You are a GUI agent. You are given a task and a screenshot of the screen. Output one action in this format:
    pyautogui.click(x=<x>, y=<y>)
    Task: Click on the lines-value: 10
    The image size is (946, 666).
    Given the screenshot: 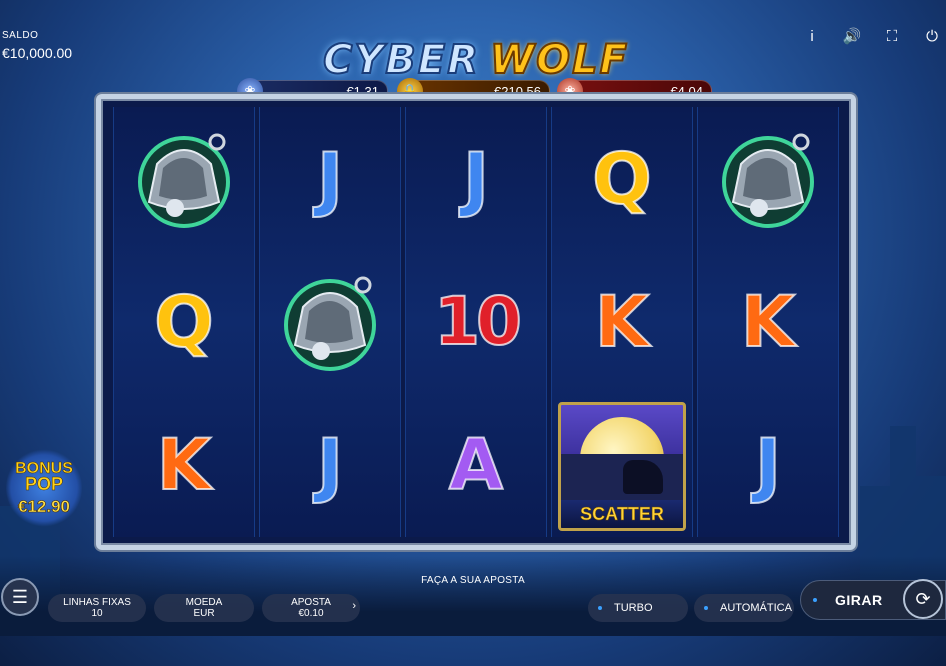 What is the action you would take?
    pyautogui.click(x=97, y=613)
    